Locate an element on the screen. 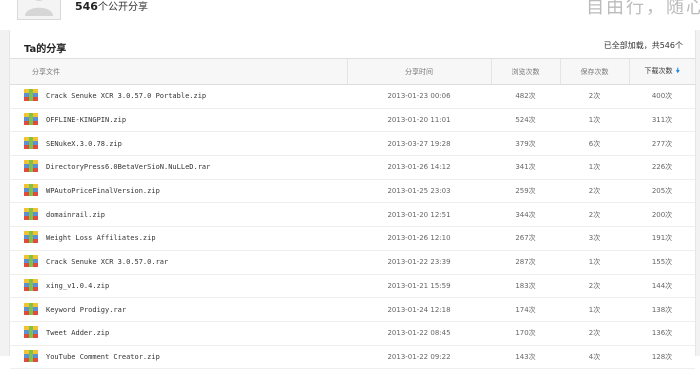 The width and height of the screenshot is (700, 369). file-cell: YouTube Comment Creator.zip is located at coordinates (178, 357).